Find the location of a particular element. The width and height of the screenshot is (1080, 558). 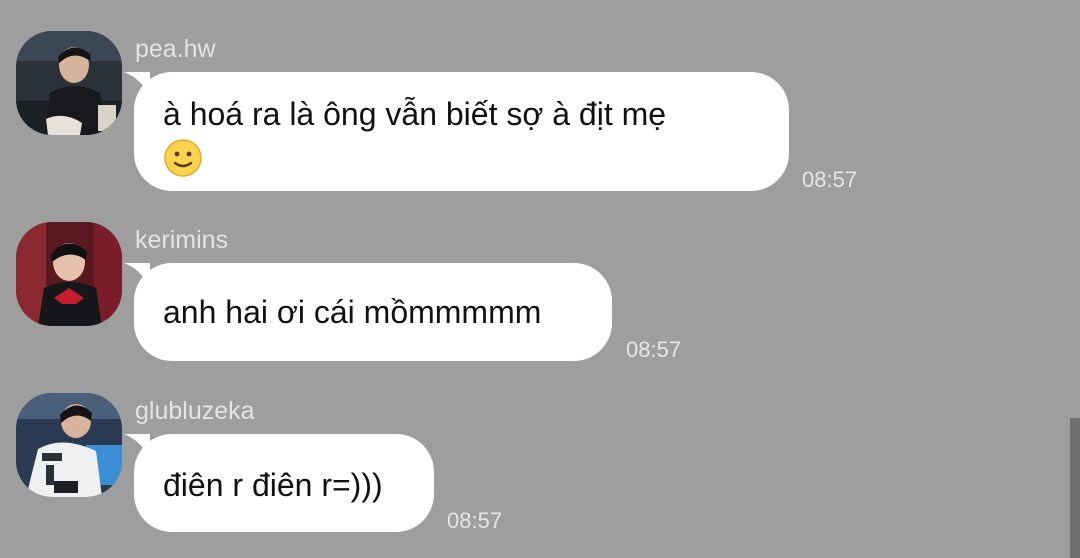

sender-name: kerimins is located at coordinates (182, 240).